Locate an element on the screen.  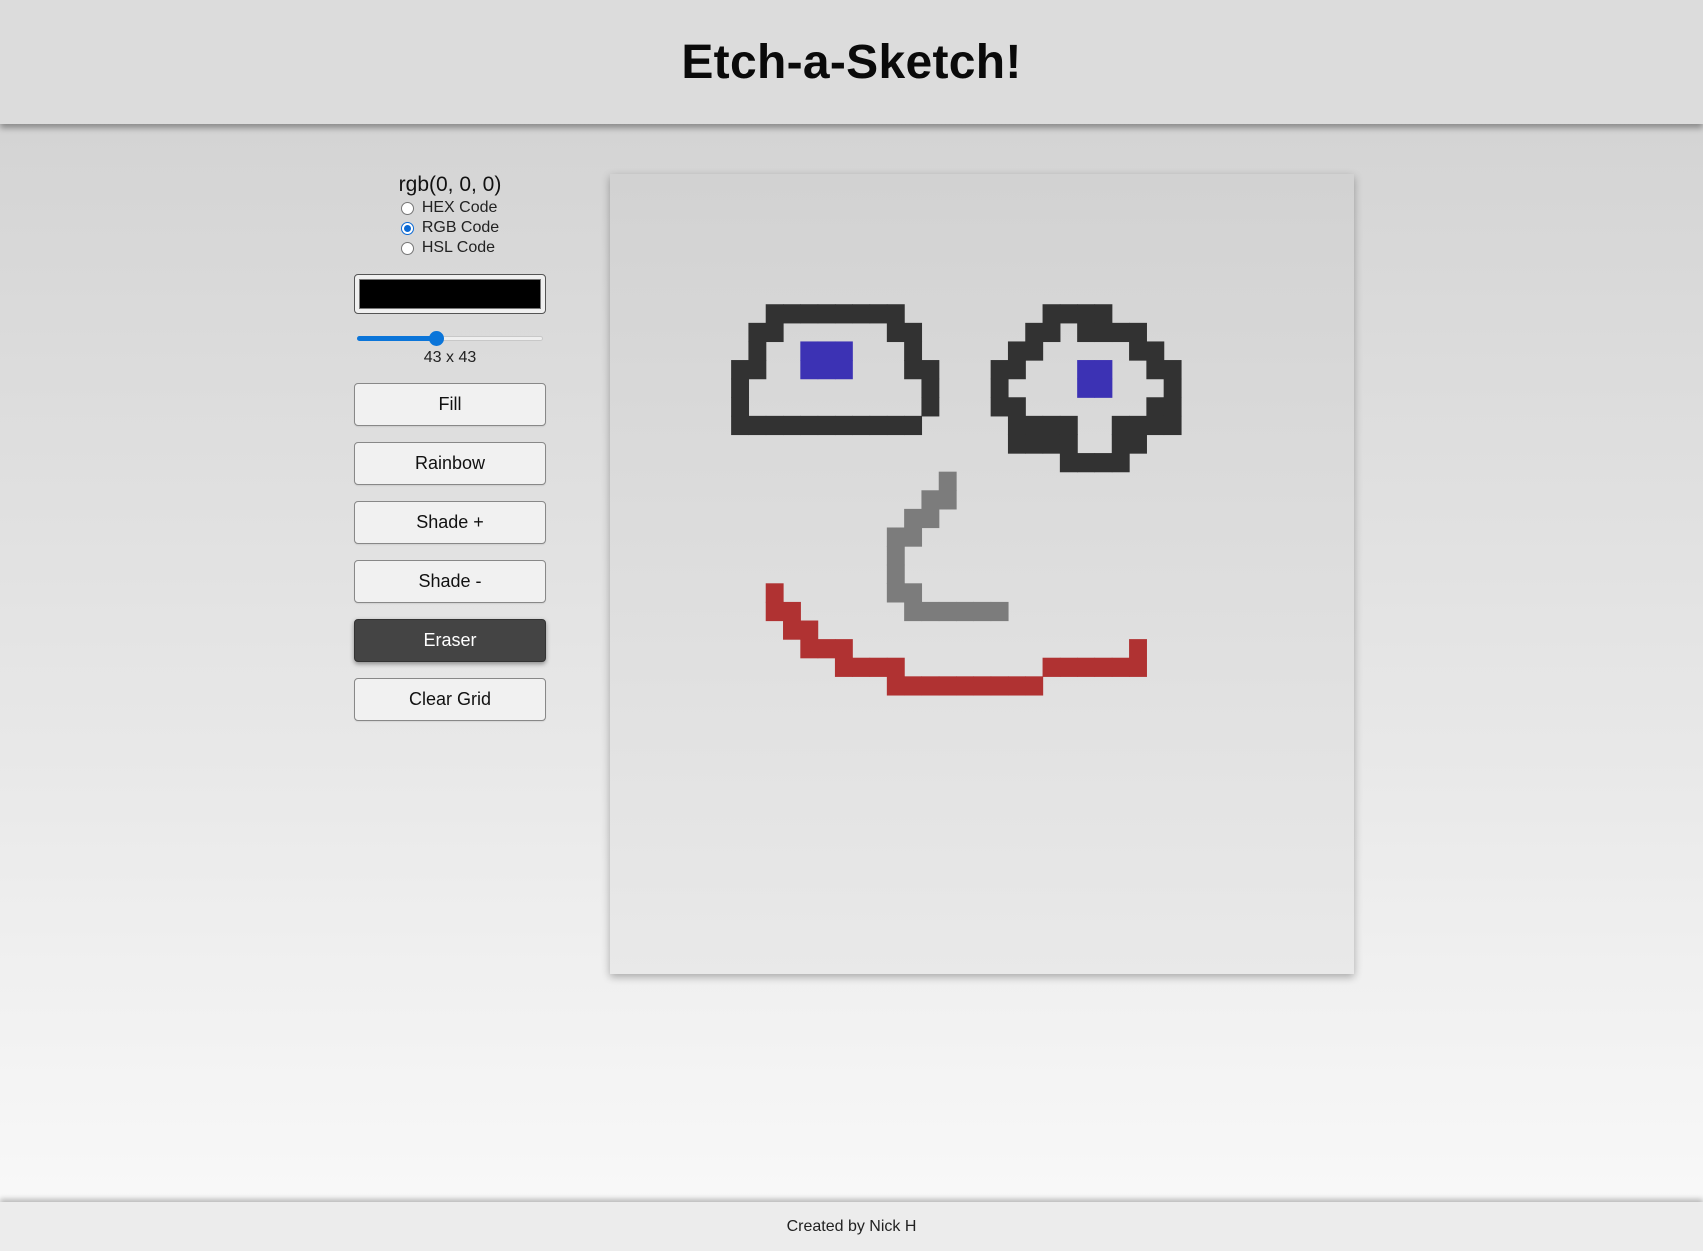
color-format-rgb: RGB Code is located at coordinates (449, 228).